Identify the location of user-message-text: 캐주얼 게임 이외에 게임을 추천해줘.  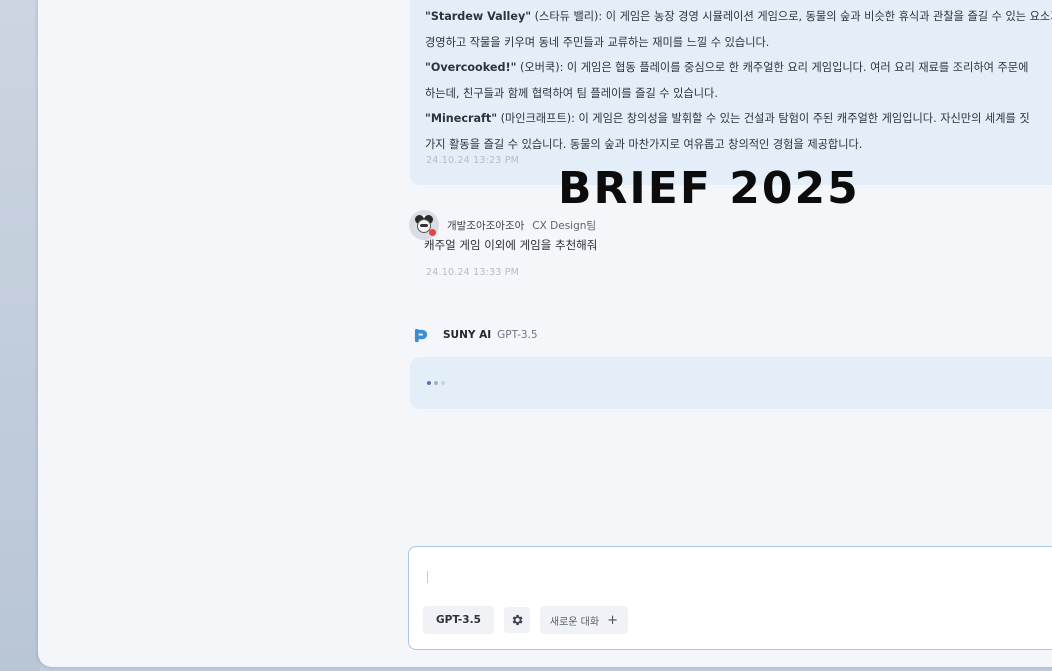
(511, 245).